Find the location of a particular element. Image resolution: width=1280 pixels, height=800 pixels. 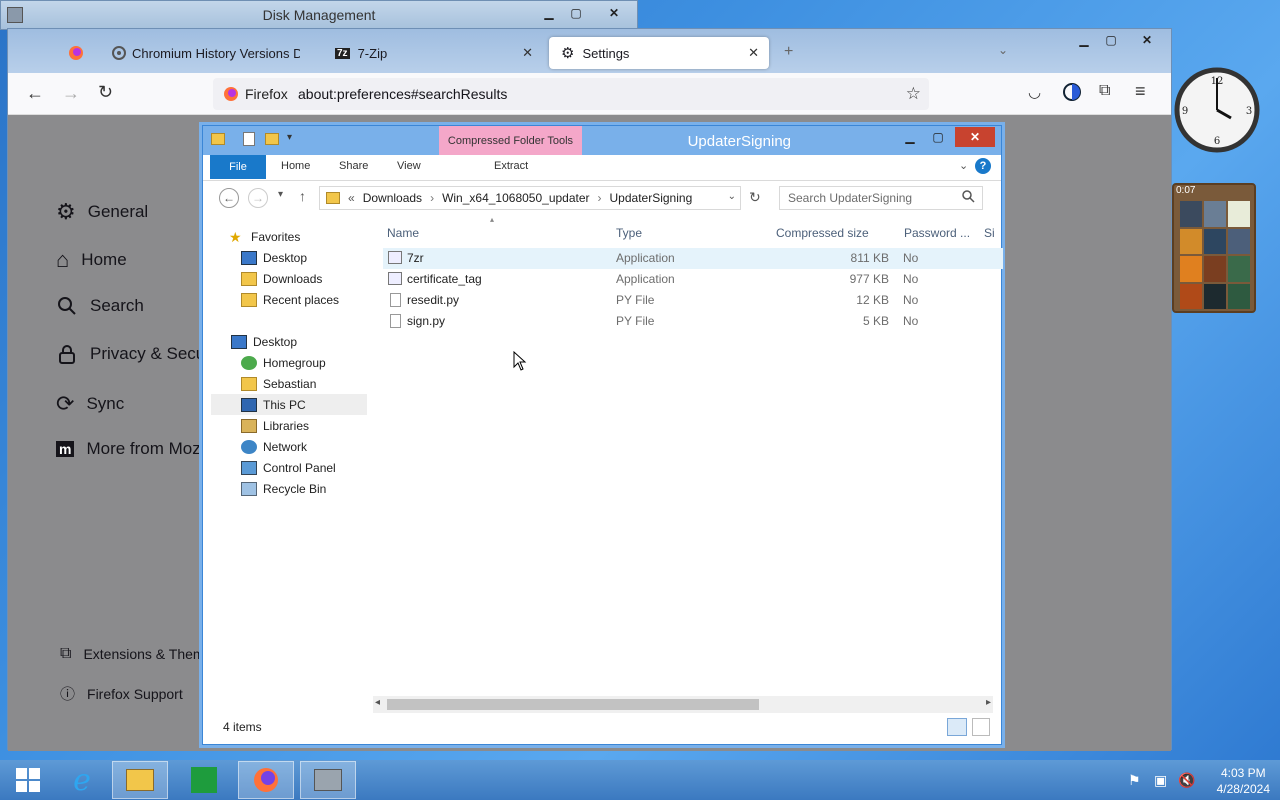

tab-share: Share is located at coordinates (353, 166).